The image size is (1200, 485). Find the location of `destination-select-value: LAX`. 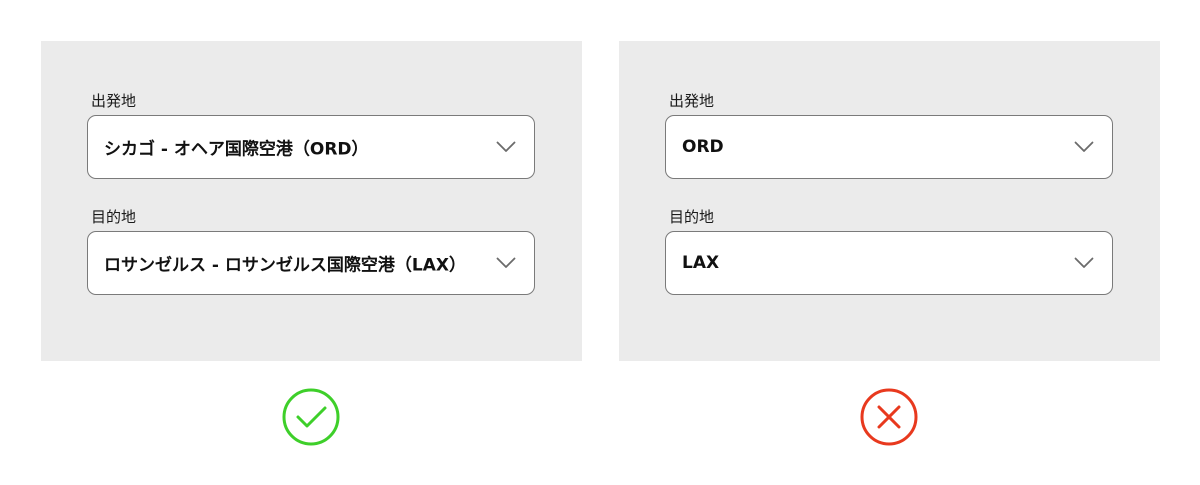

destination-select-value: LAX is located at coordinates (701, 263).